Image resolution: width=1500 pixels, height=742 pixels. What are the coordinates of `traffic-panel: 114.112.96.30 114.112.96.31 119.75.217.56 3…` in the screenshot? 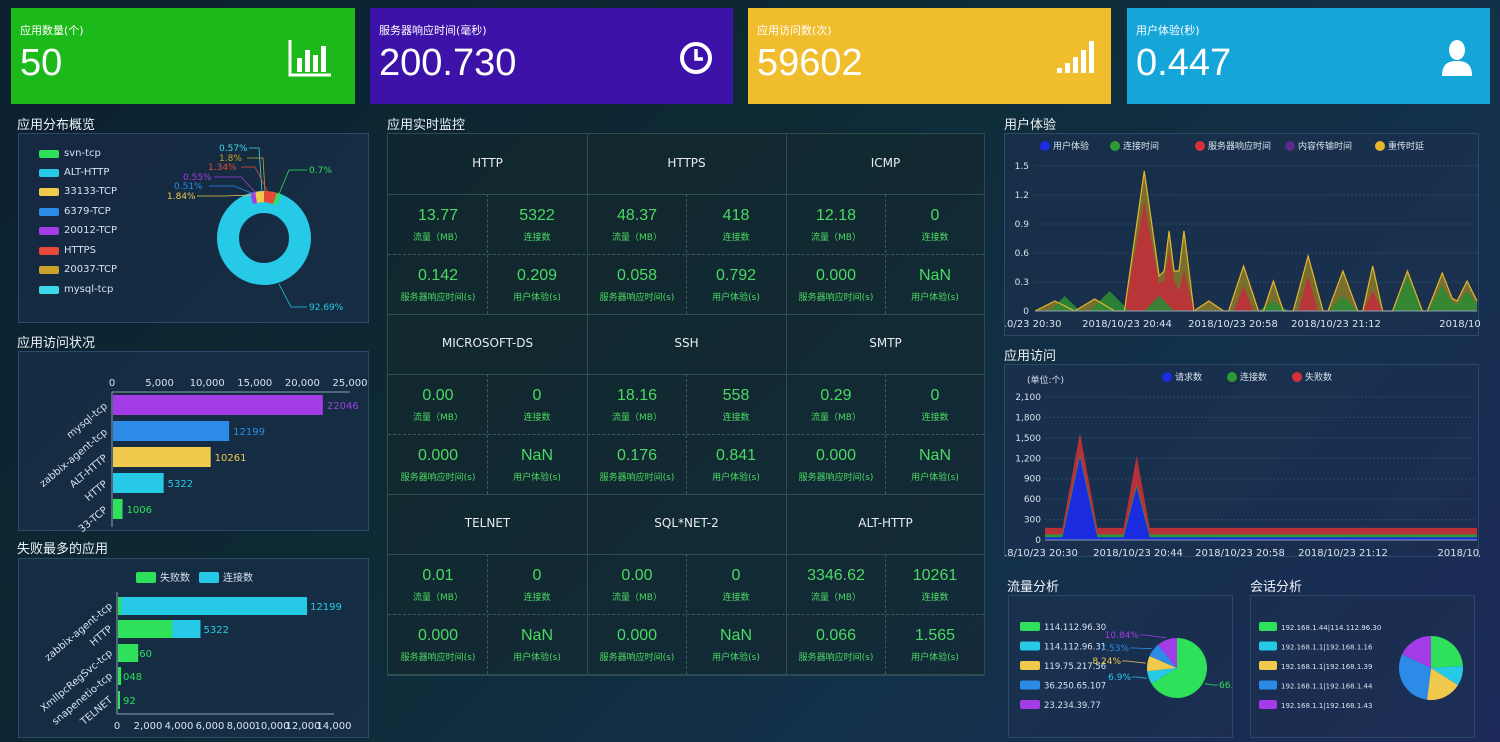 It's located at (1120, 666).